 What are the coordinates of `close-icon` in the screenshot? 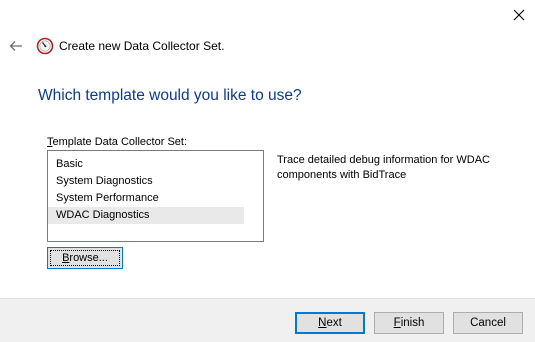 It's located at (519, 15).